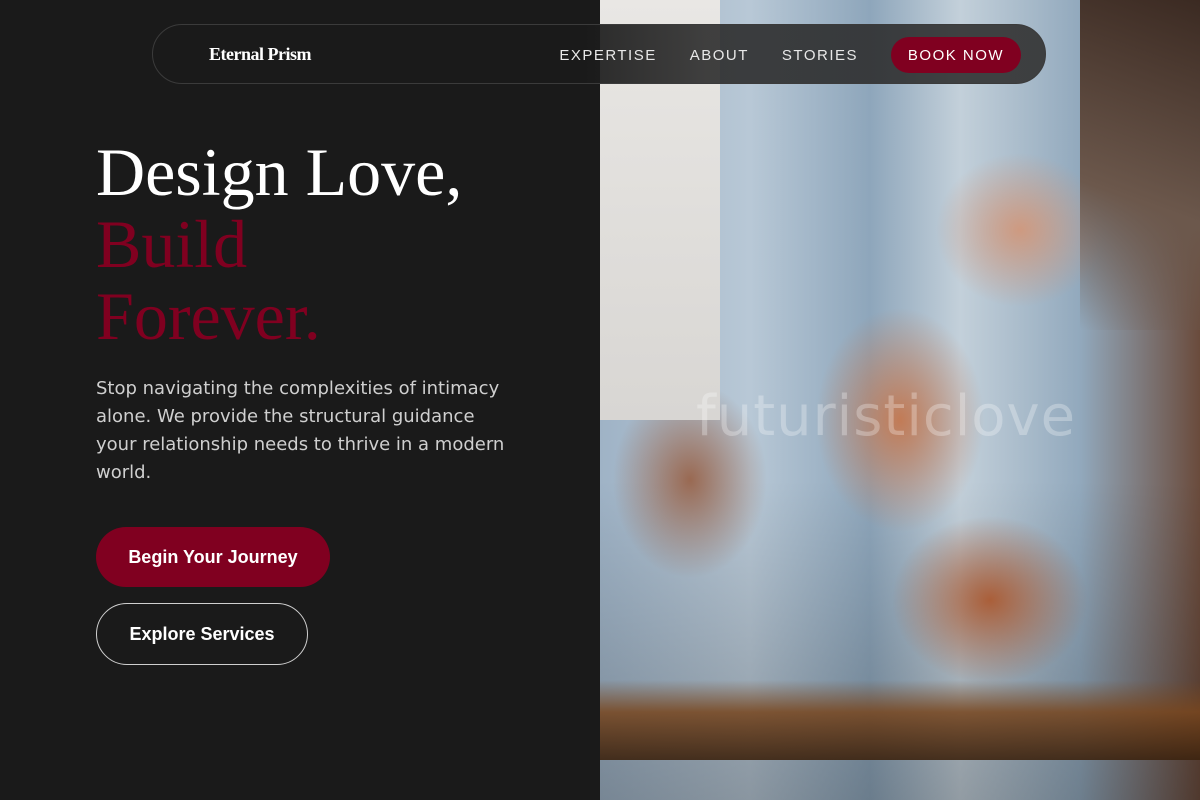 The height and width of the screenshot is (800, 1200). Describe the element at coordinates (900, 720) in the screenshot. I see `photo-bench-region` at that location.